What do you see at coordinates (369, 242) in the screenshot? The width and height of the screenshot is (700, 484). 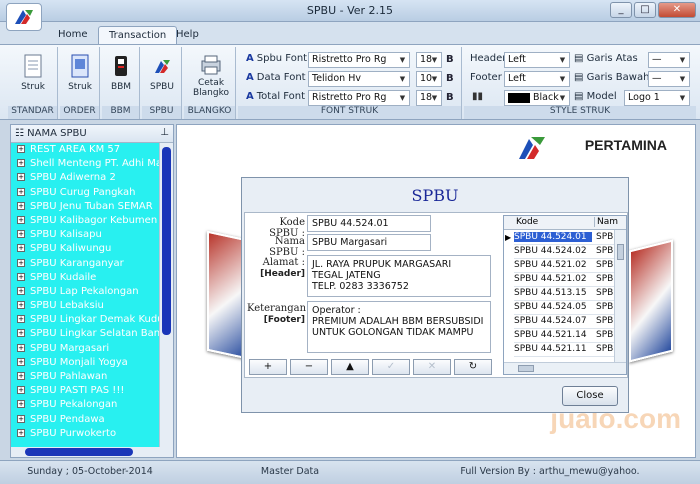 I see `nama-field: SPBU Margasari` at bounding box center [369, 242].